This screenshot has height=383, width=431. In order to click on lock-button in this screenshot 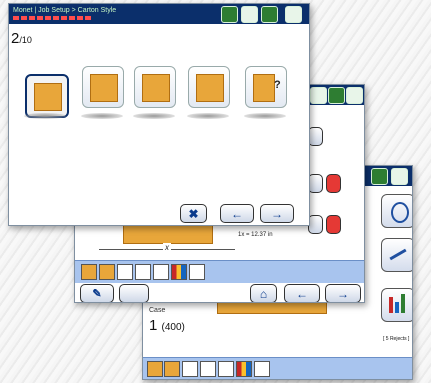, I will do `click(315, 136)`.